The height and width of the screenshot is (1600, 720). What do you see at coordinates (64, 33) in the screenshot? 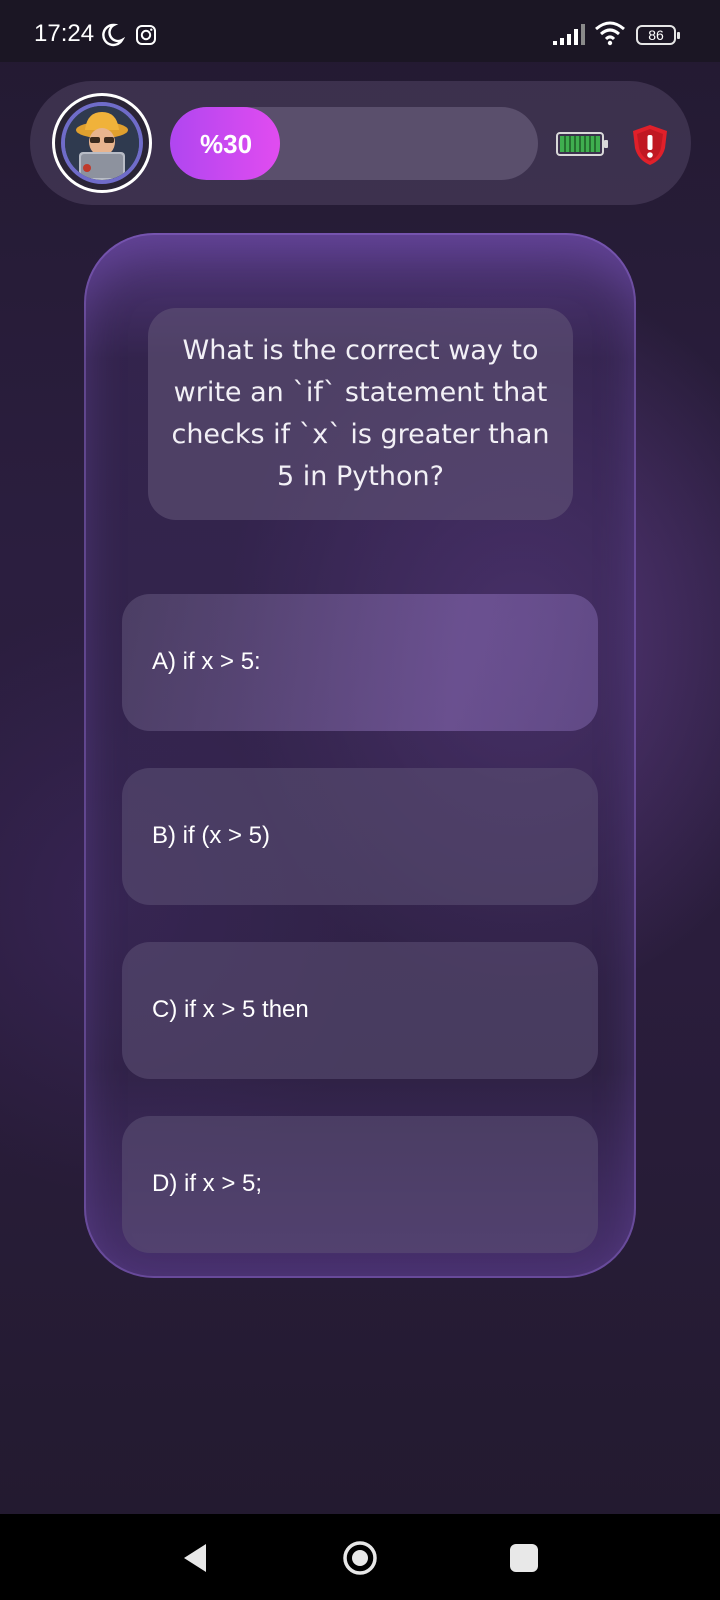
I see `status-time: 17:24` at bounding box center [64, 33].